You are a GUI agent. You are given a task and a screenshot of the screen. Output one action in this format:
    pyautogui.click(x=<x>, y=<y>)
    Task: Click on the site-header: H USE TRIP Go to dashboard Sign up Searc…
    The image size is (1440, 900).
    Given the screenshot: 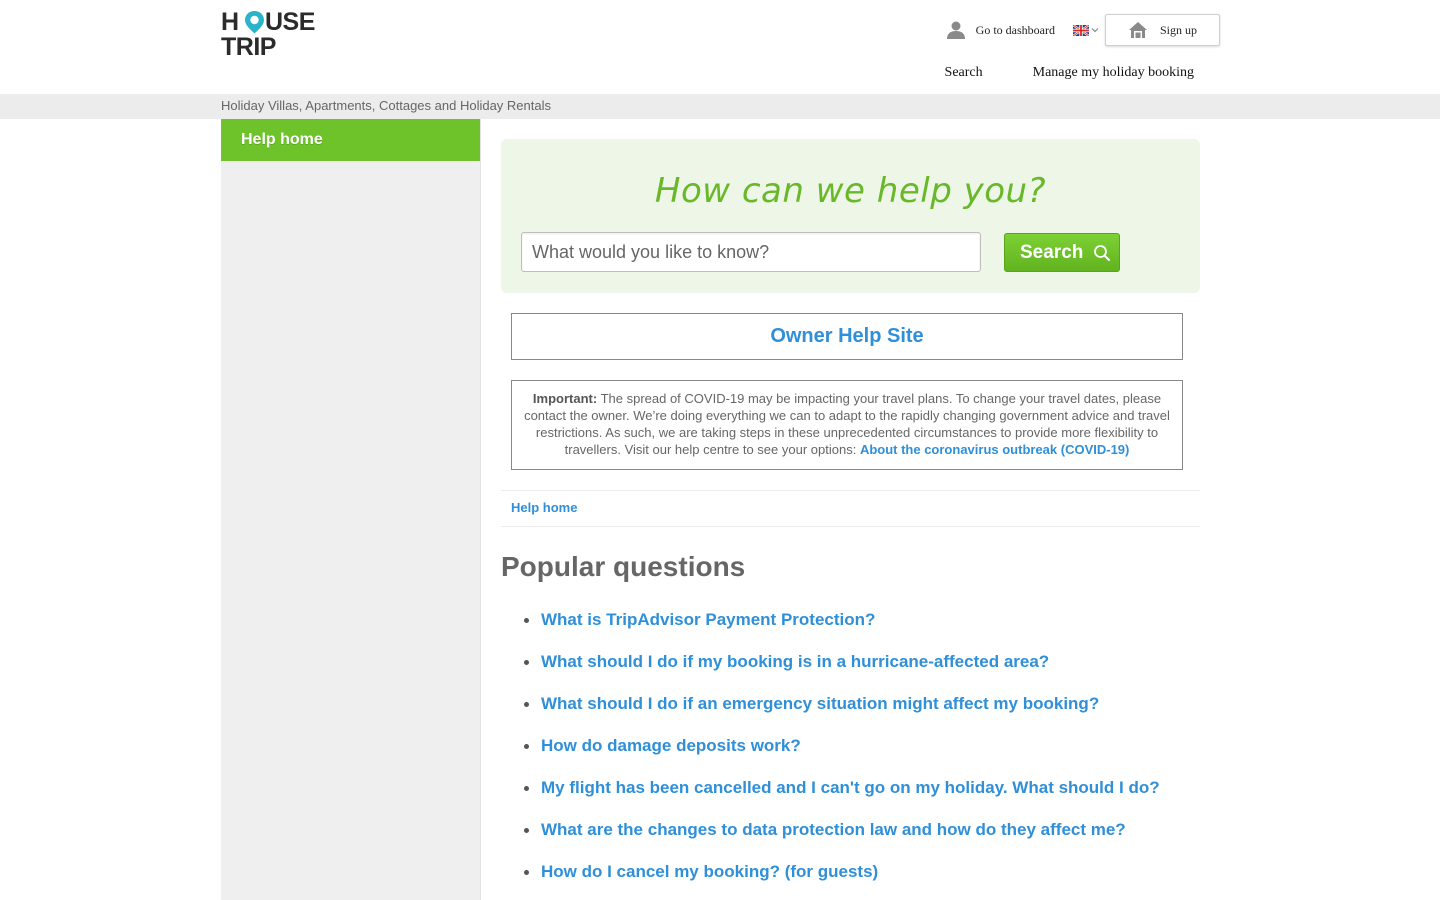 What is the action you would take?
    pyautogui.click(x=720, y=47)
    